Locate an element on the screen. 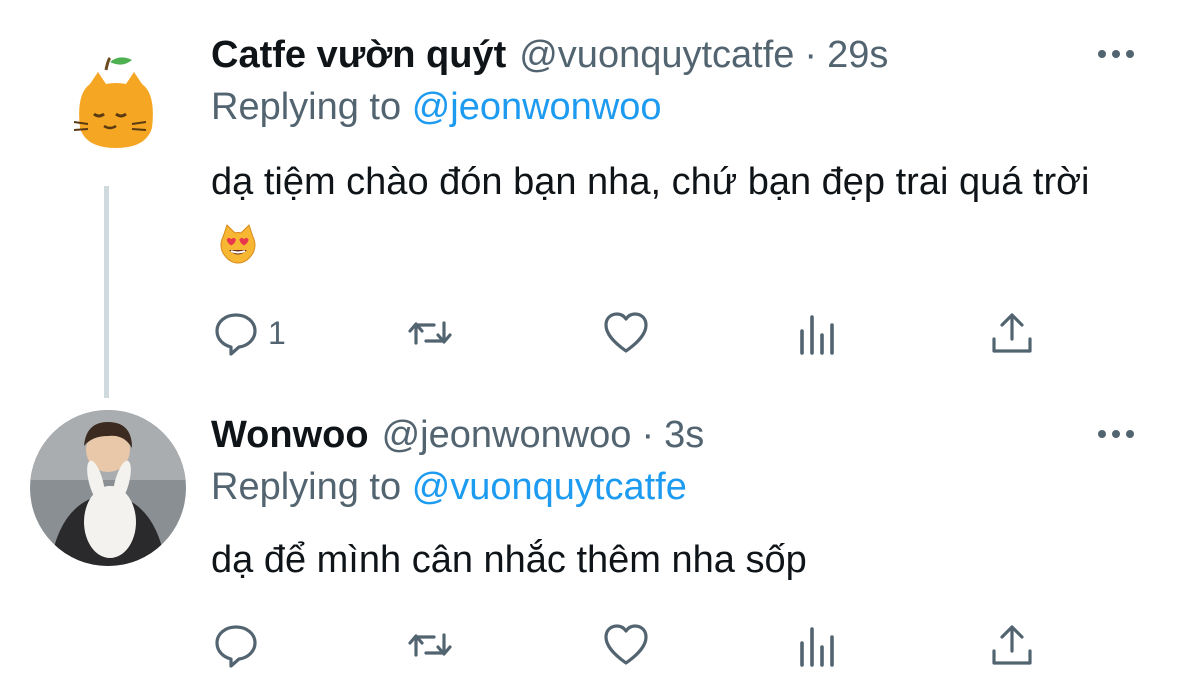 Image resolution: width=1179 pixels, height=693 pixels. reply-button: 1 is located at coordinates (249, 333).